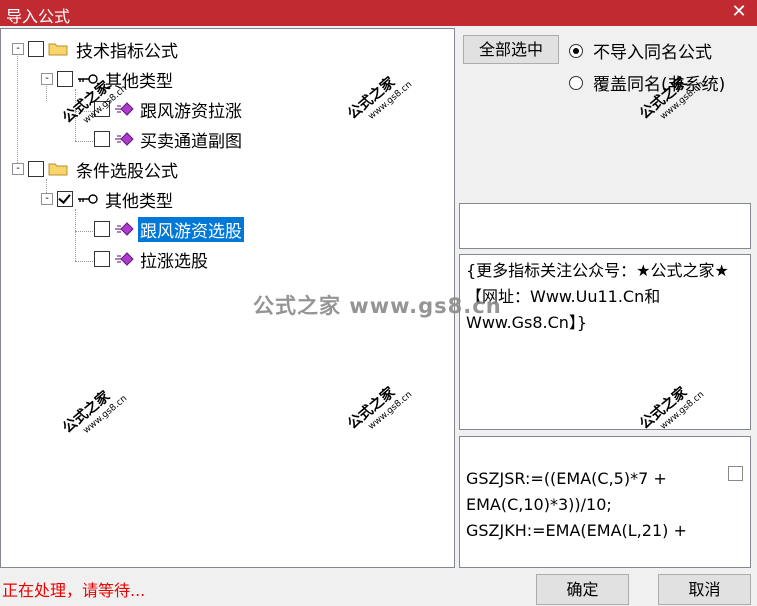 This screenshot has height=606, width=757. What do you see at coordinates (652, 53) in the screenshot?
I see `radio-label: 不导入同名公式` at bounding box center [652, 53].